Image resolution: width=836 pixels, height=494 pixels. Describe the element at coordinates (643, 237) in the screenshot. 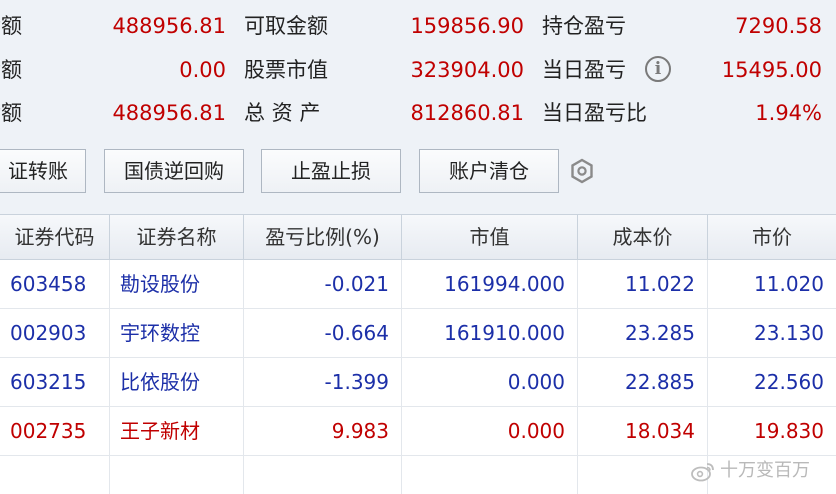

I see `header-cost-price: 成本价` at that location.